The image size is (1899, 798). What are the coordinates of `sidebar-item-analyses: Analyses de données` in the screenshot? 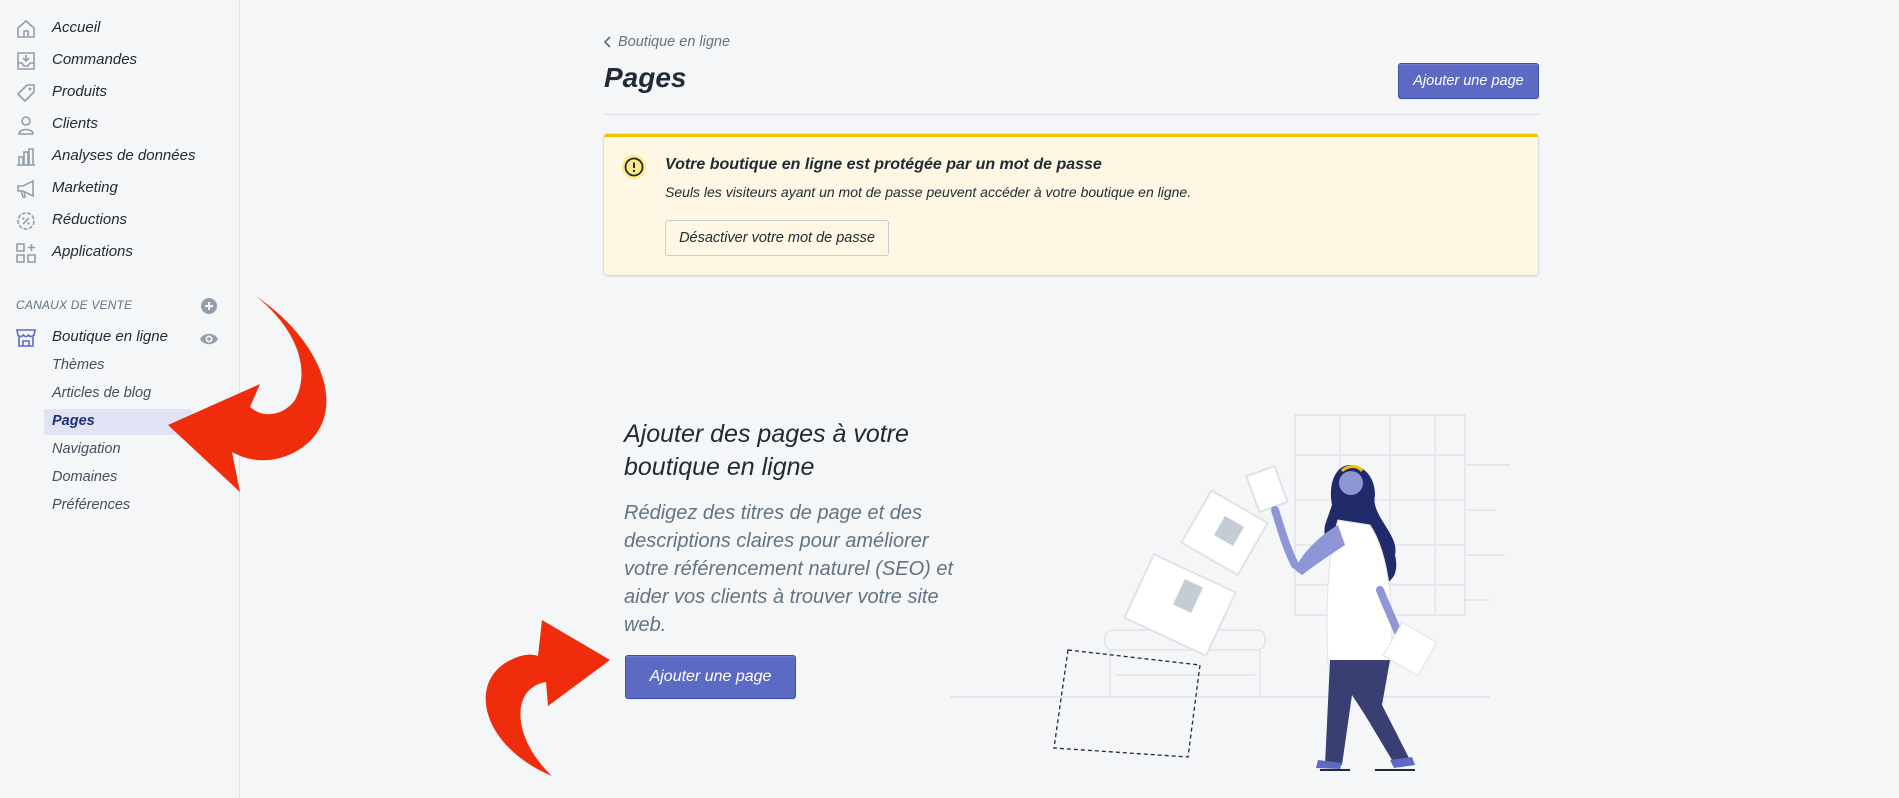 It's located at (119, 156).